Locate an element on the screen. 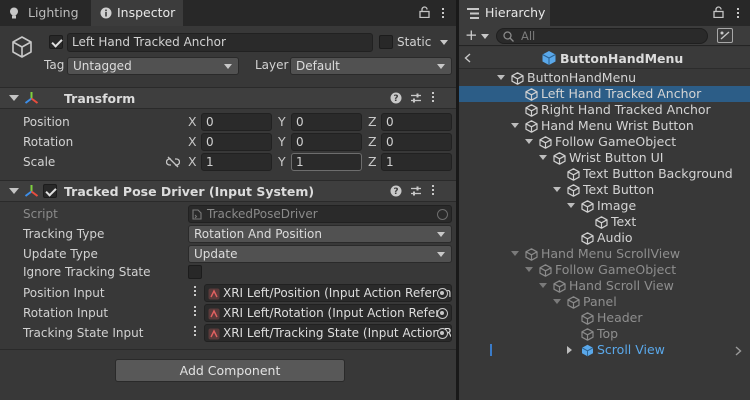  position-x-axis-label: X is located at coordinates (192, 121).